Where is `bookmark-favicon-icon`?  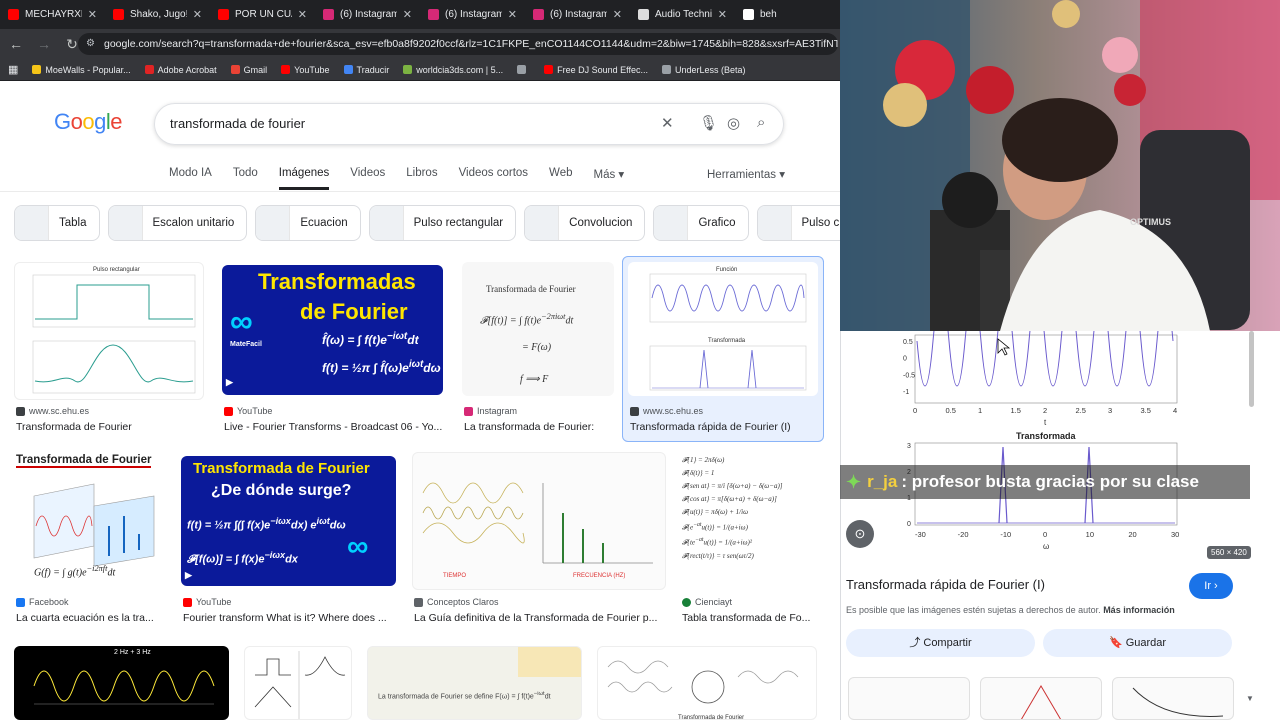
bookmark-favicon-icon is located at coordinates (522, 69).